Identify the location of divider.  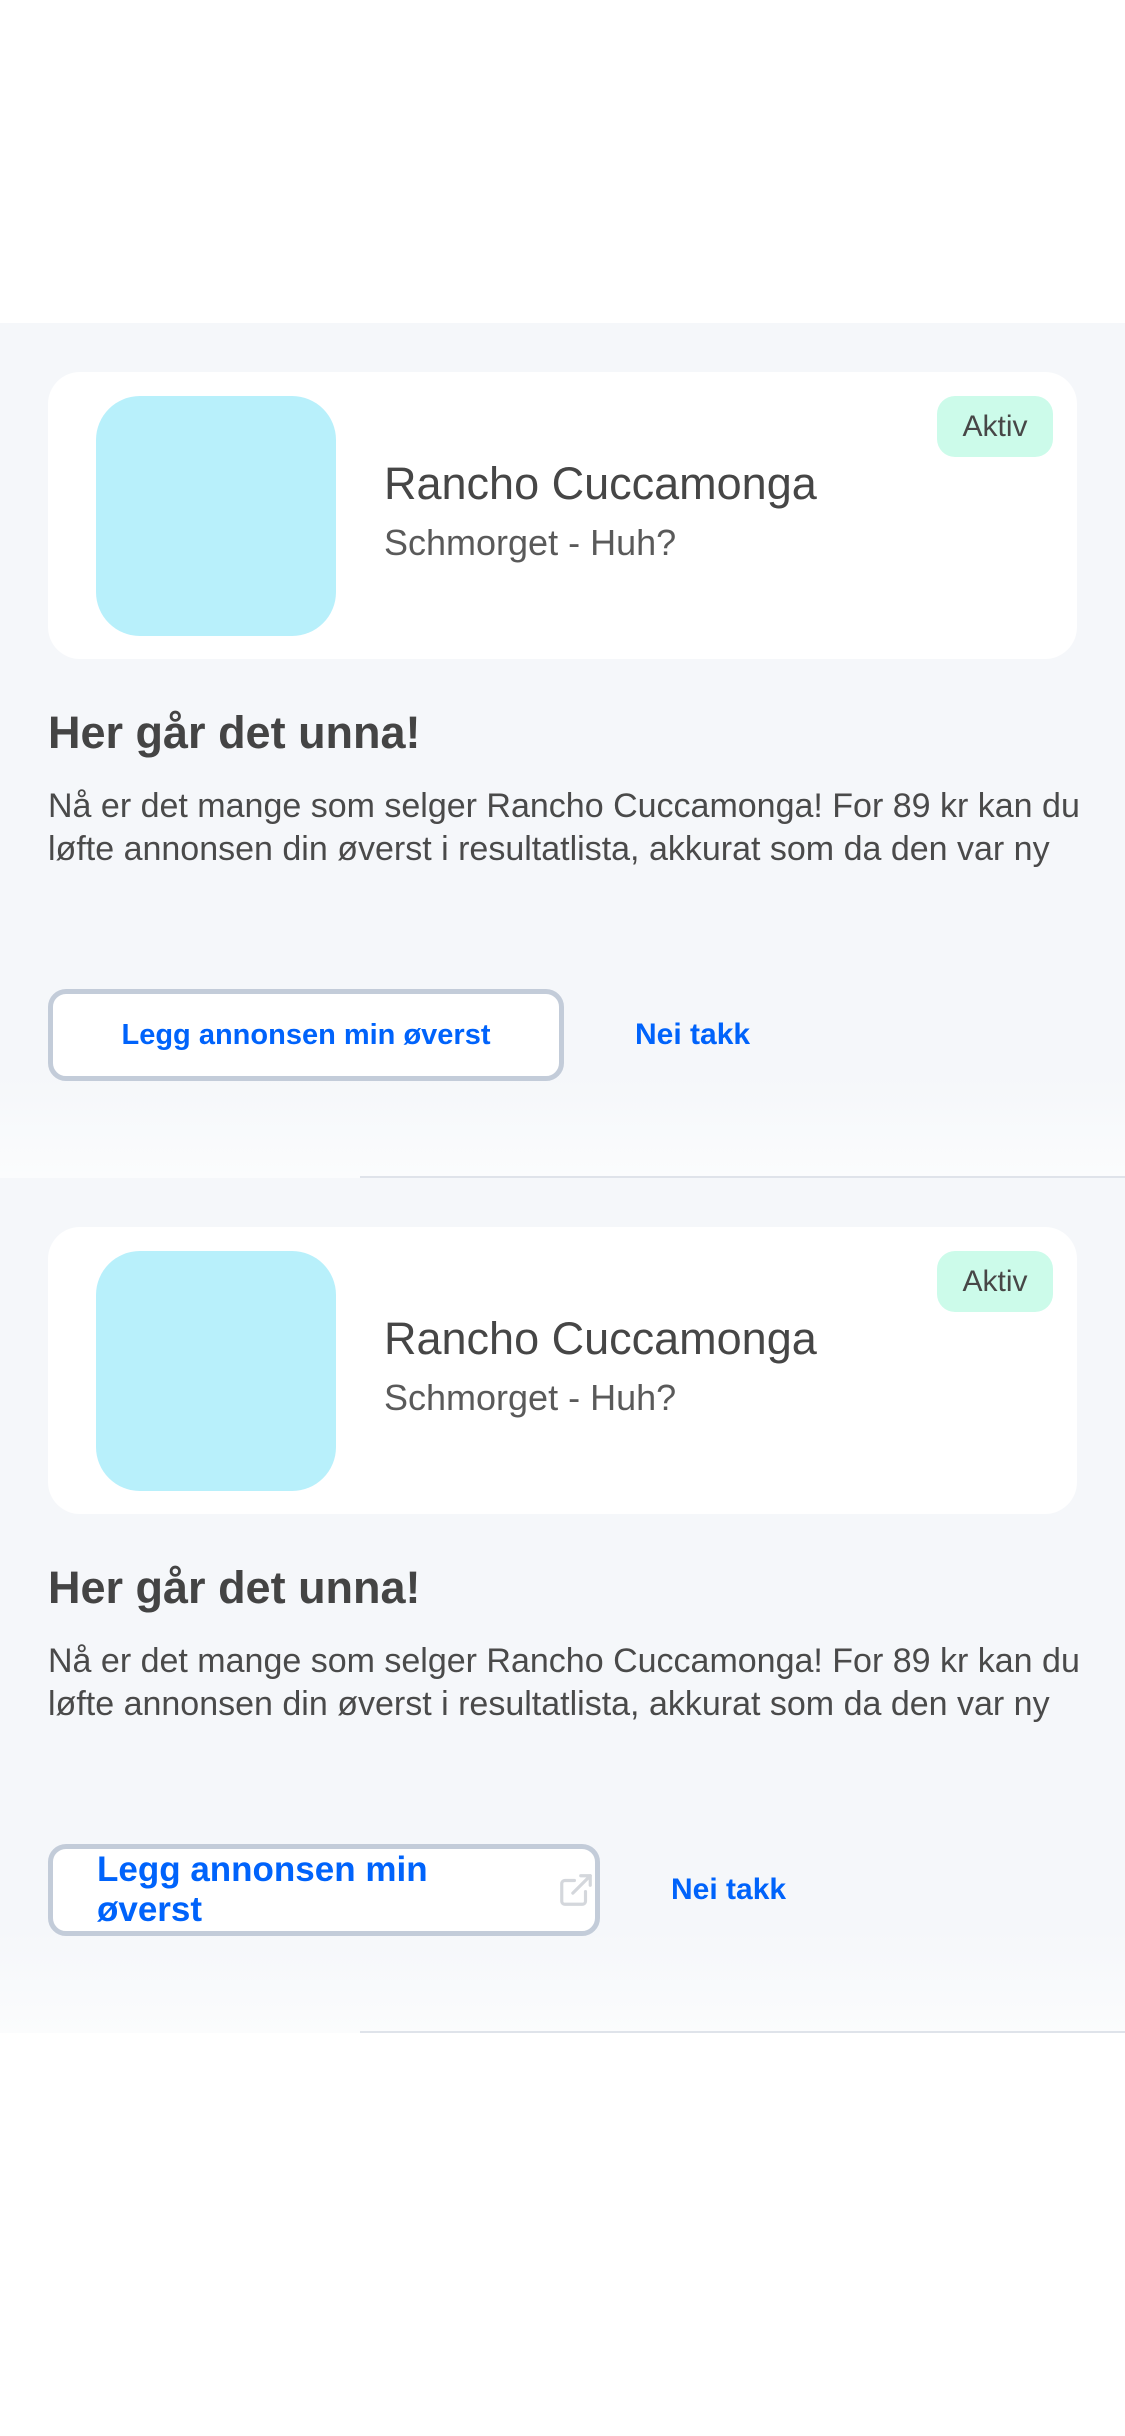
(742, 2032).